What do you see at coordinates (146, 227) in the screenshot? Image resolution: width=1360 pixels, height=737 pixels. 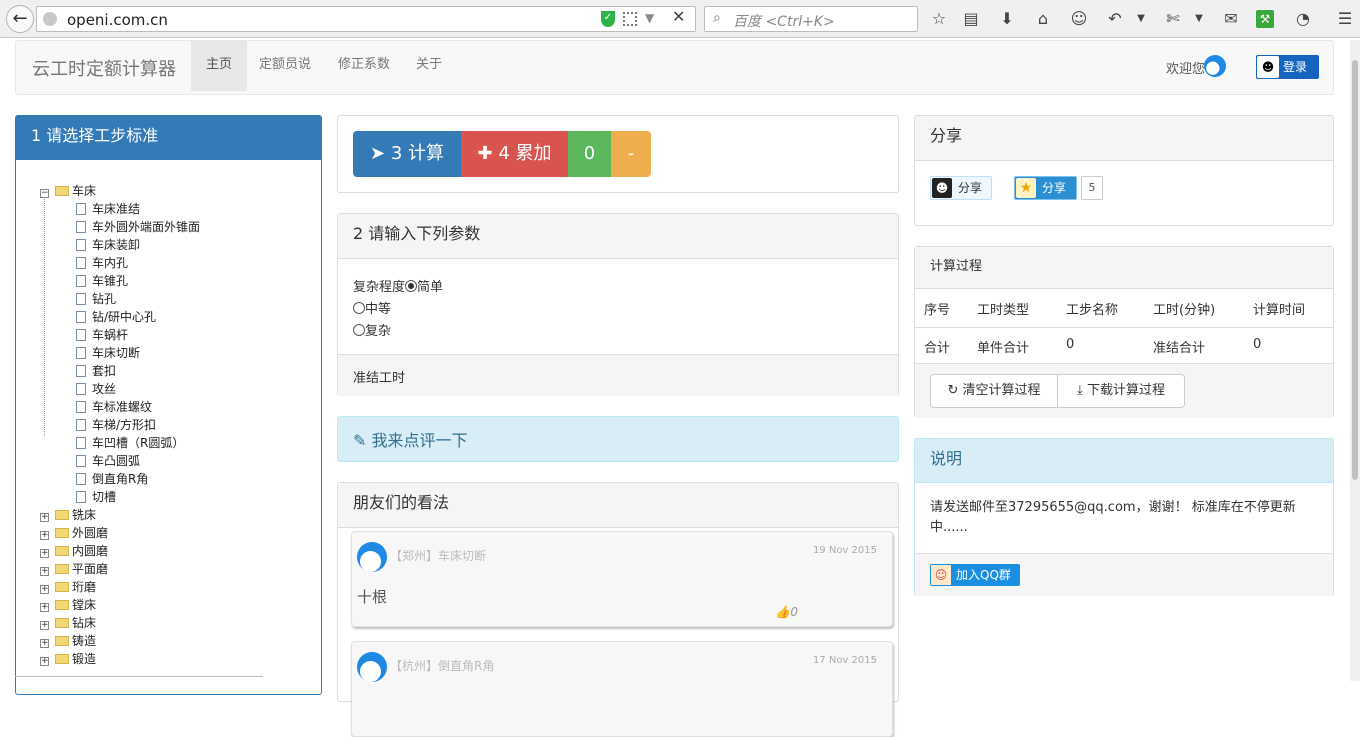 I see `tree-leaf-label: 车外圆外端面外锥面` at bounding box center [146, 227].